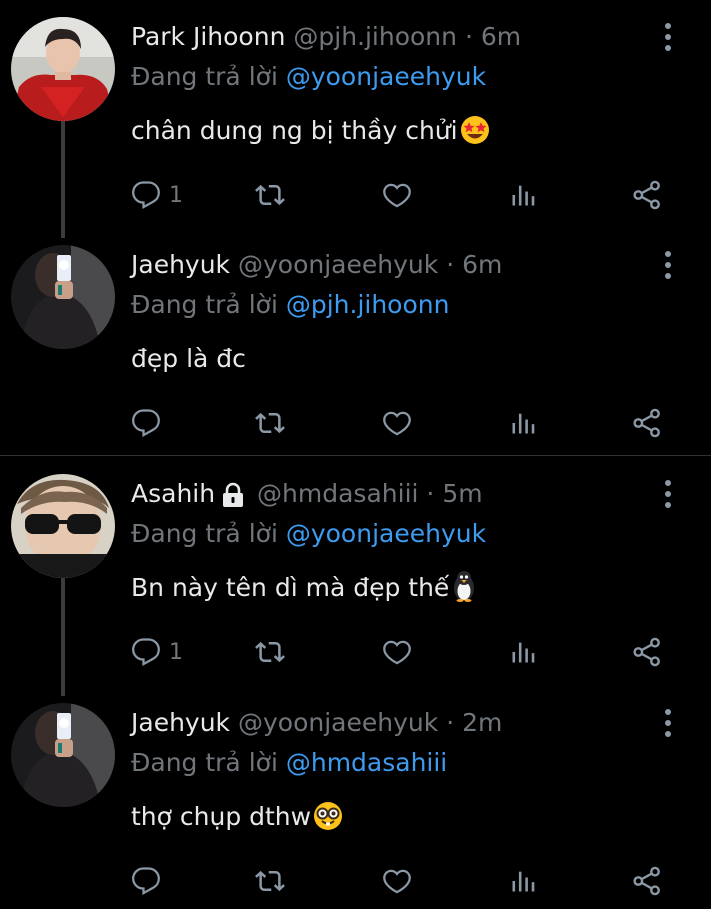 The height and width of the screenshot is (909, 711). I want to click on tweet-header: Asahih @hmdasahiii · 5m, so click(307, 494).